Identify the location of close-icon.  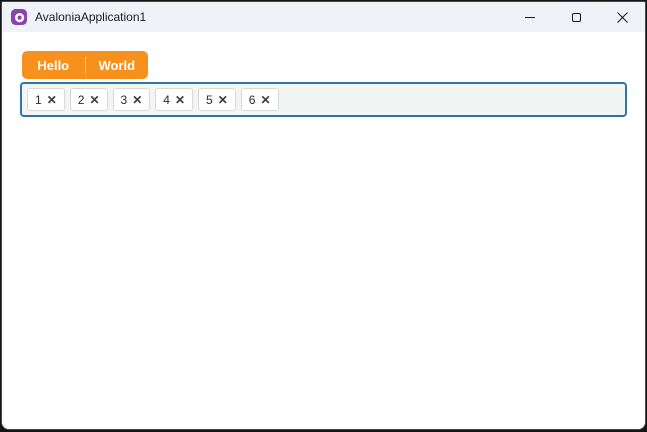
(622, 17).